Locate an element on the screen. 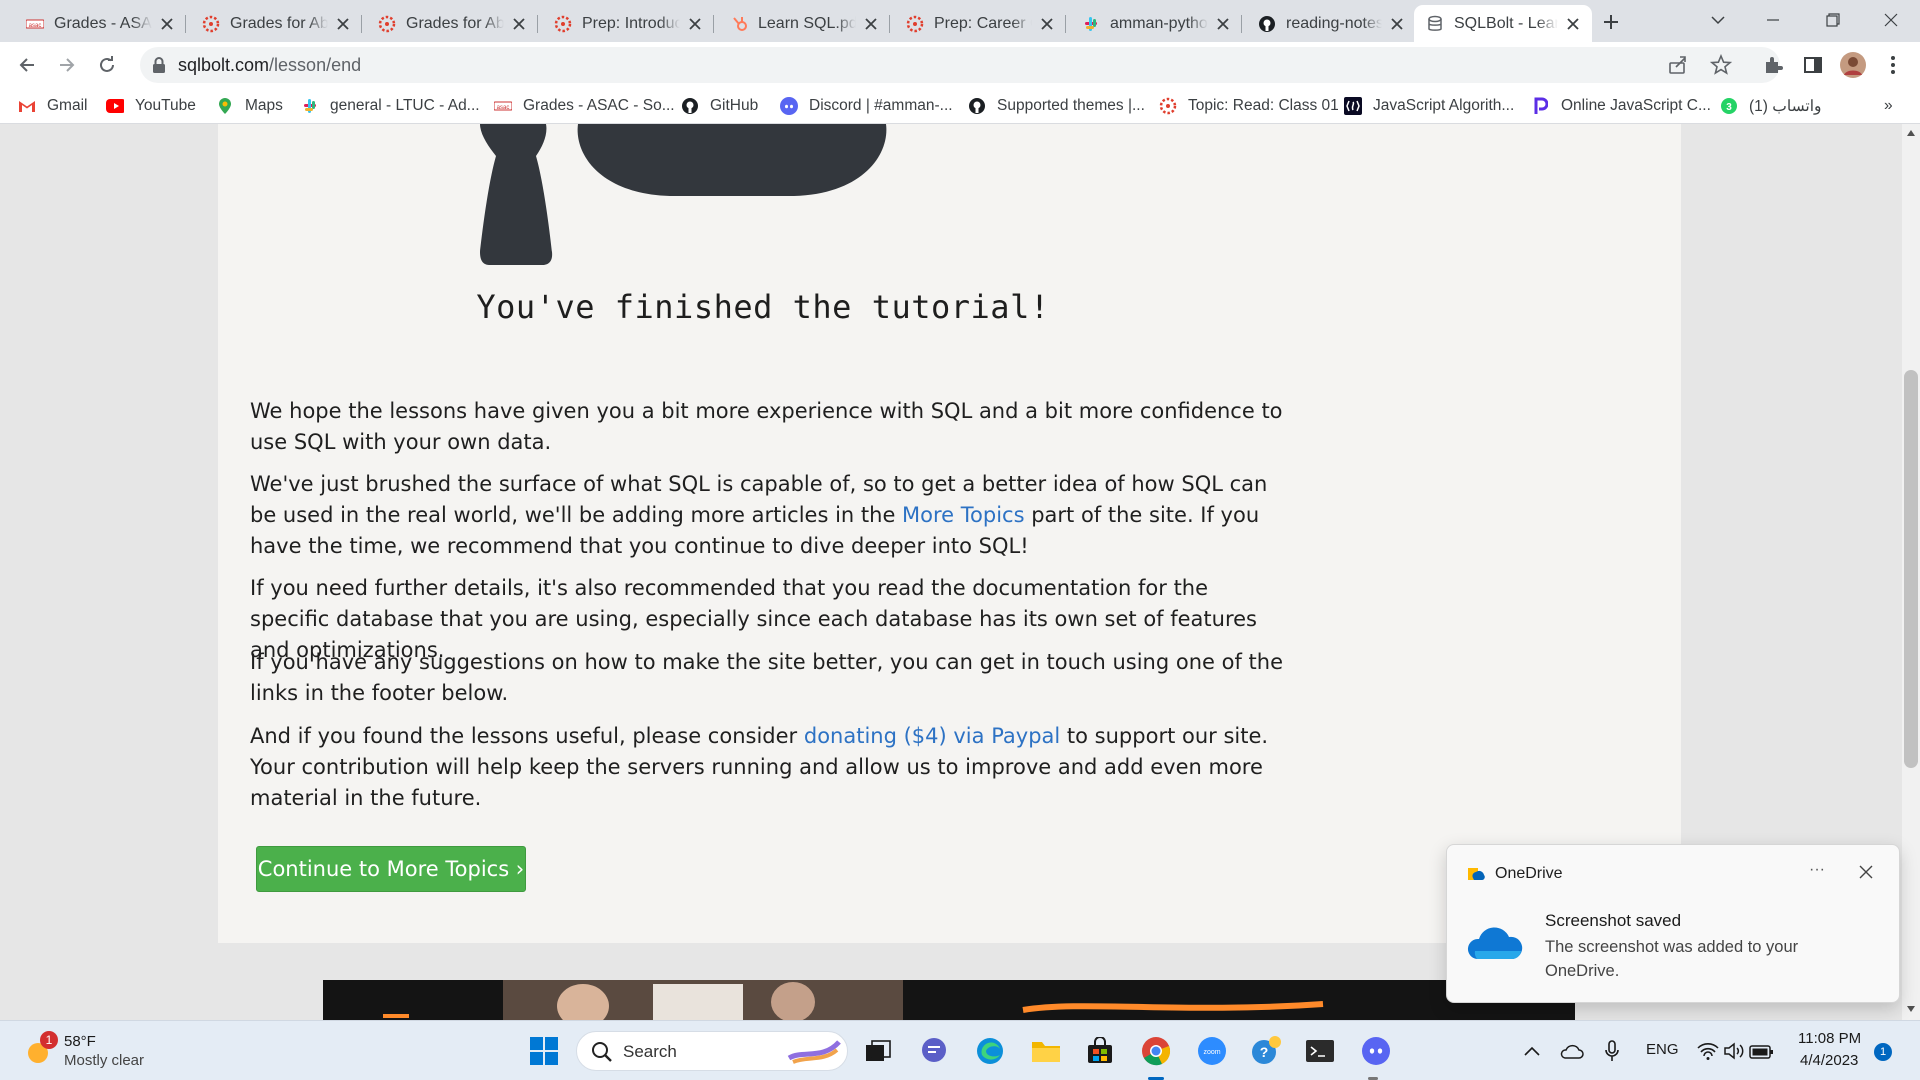  share-icon is located at coordinates (1678, 67).